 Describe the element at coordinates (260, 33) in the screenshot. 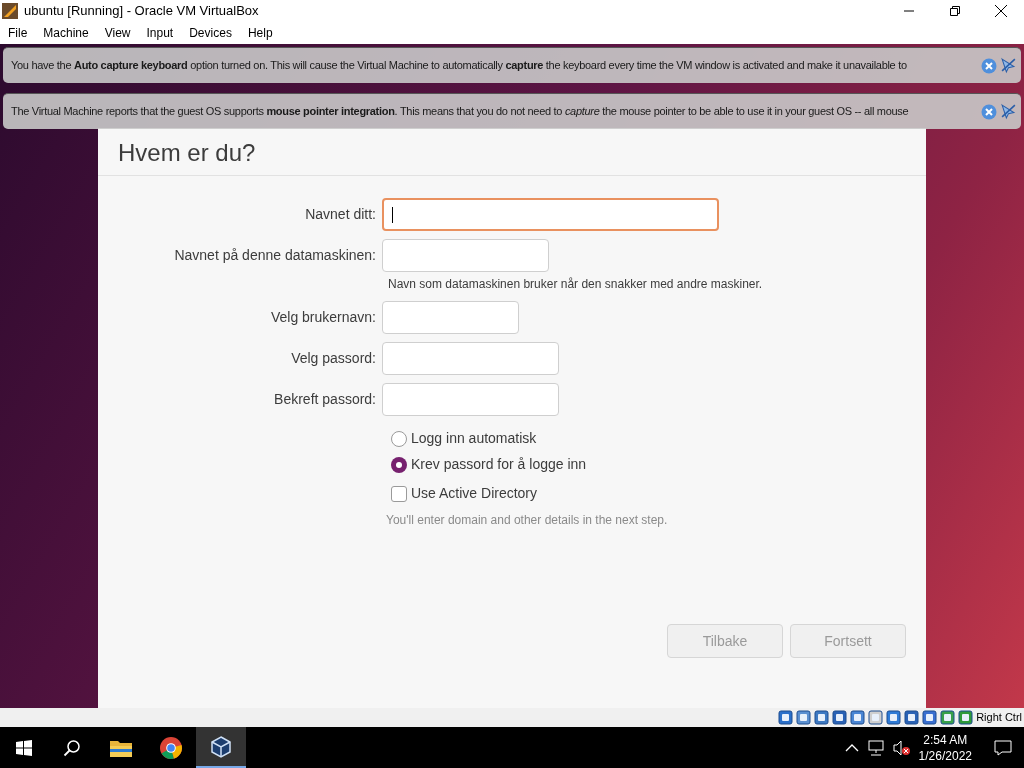

I see `menu-item: Help` at that location.